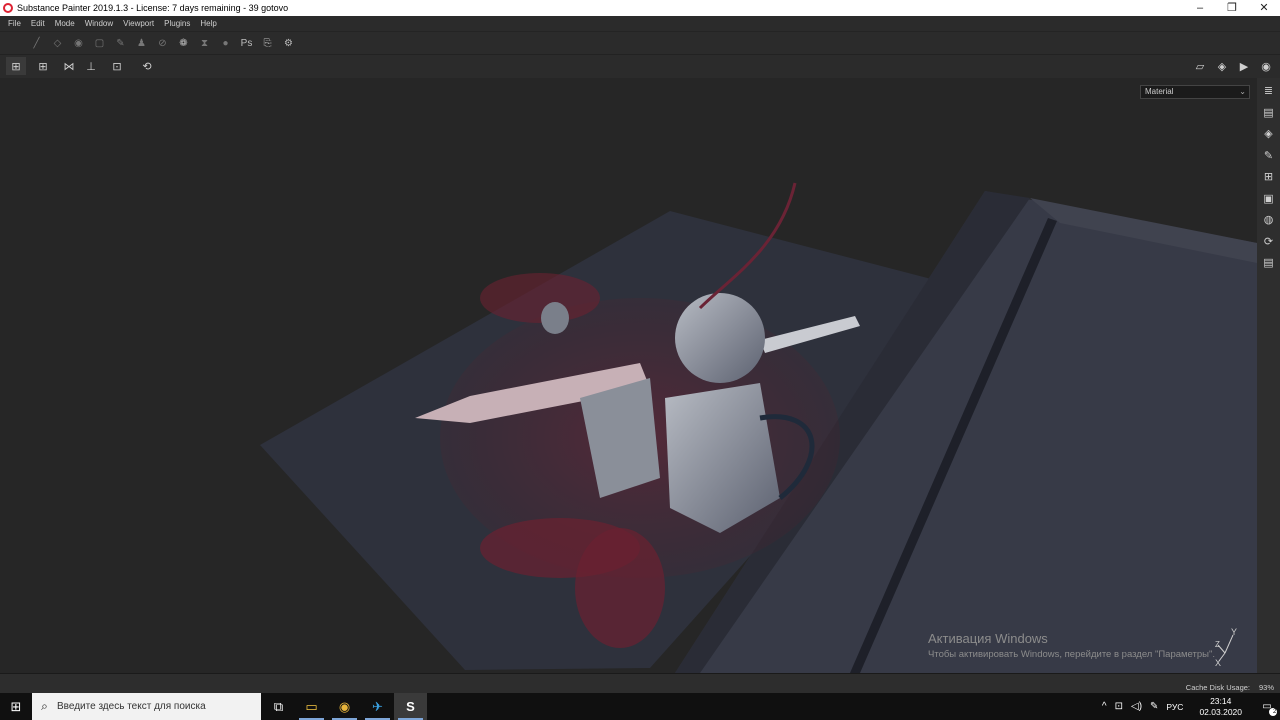  I want to click on texture-set-list-icon: ≣, so click(1268, 91).